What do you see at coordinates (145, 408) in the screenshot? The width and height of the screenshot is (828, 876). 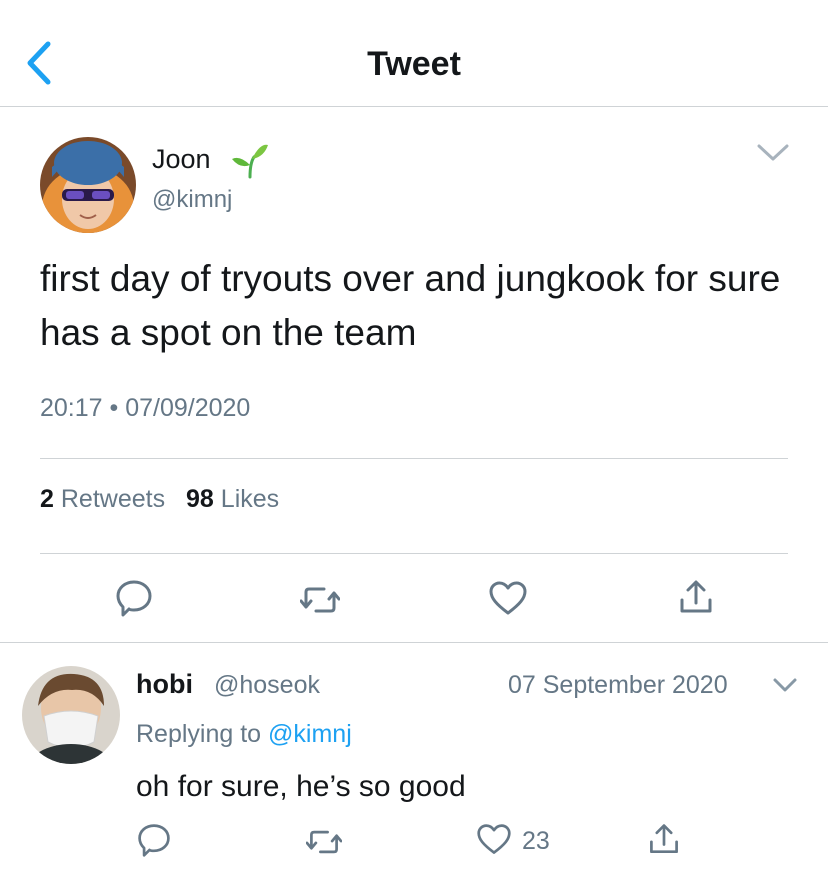 I see `tweet-timestamp: 20:17 • 07/09/2020` at bounding box center [145, 408].